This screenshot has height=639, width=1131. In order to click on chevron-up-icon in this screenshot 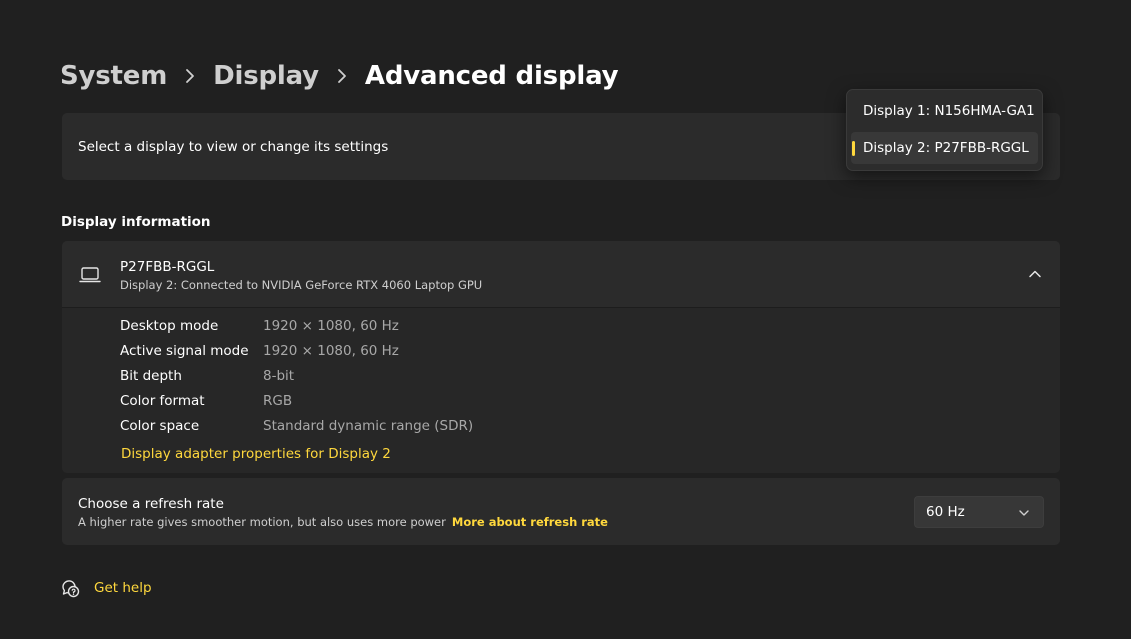, I will do `click(1035, 274)`.